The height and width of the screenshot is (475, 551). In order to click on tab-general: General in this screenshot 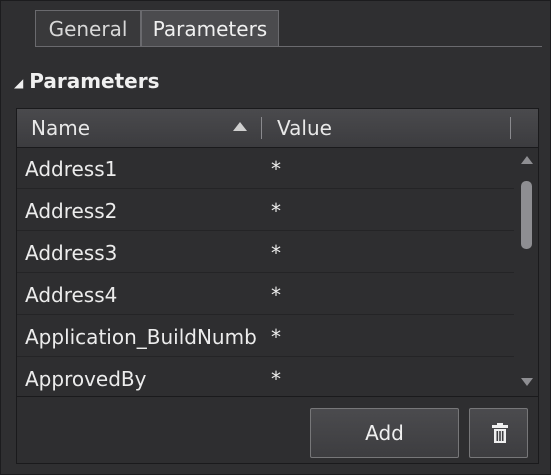, I will do `click(88, 28)`.